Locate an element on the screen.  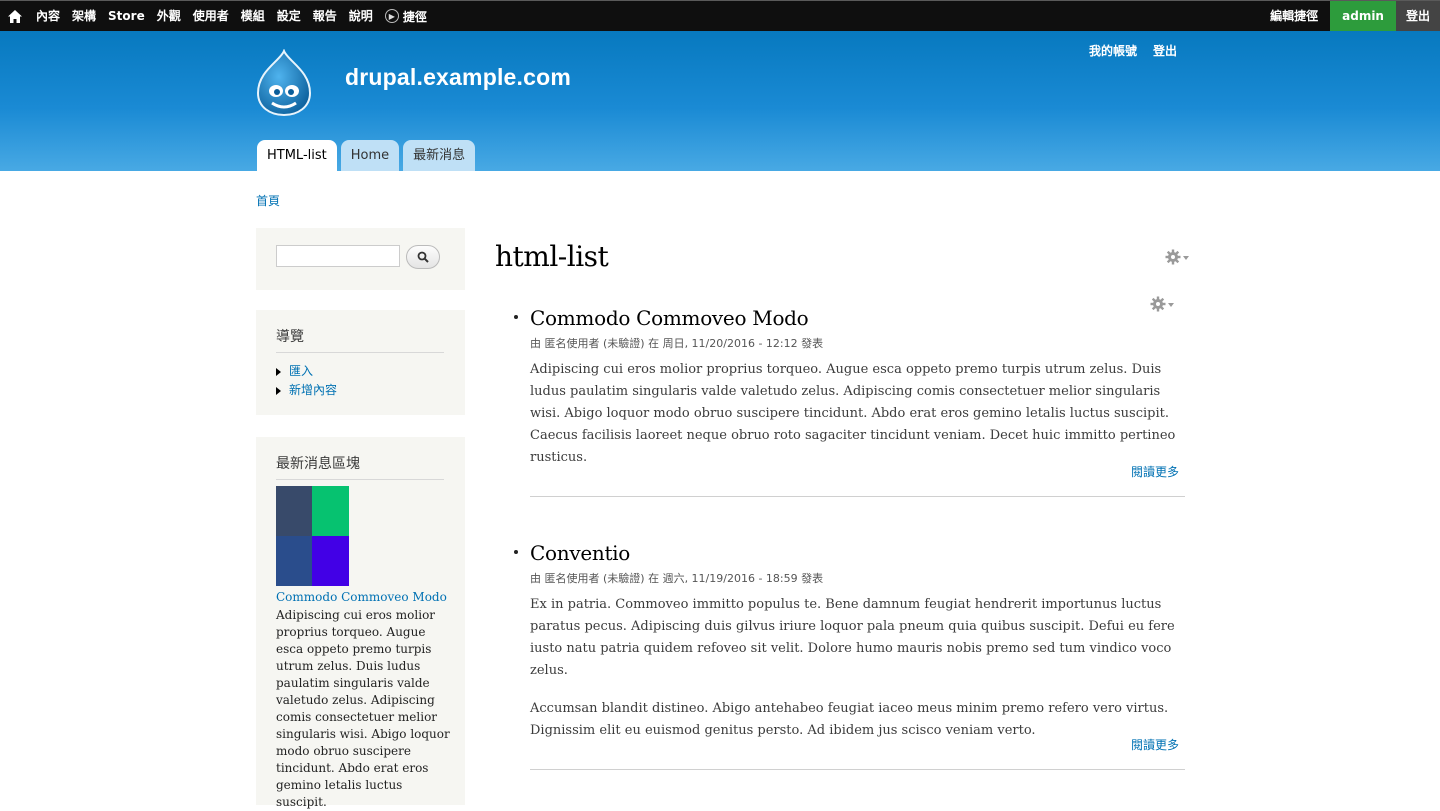
latest-news-title: 最新消息區塊 is located at coordinates (360, 466).